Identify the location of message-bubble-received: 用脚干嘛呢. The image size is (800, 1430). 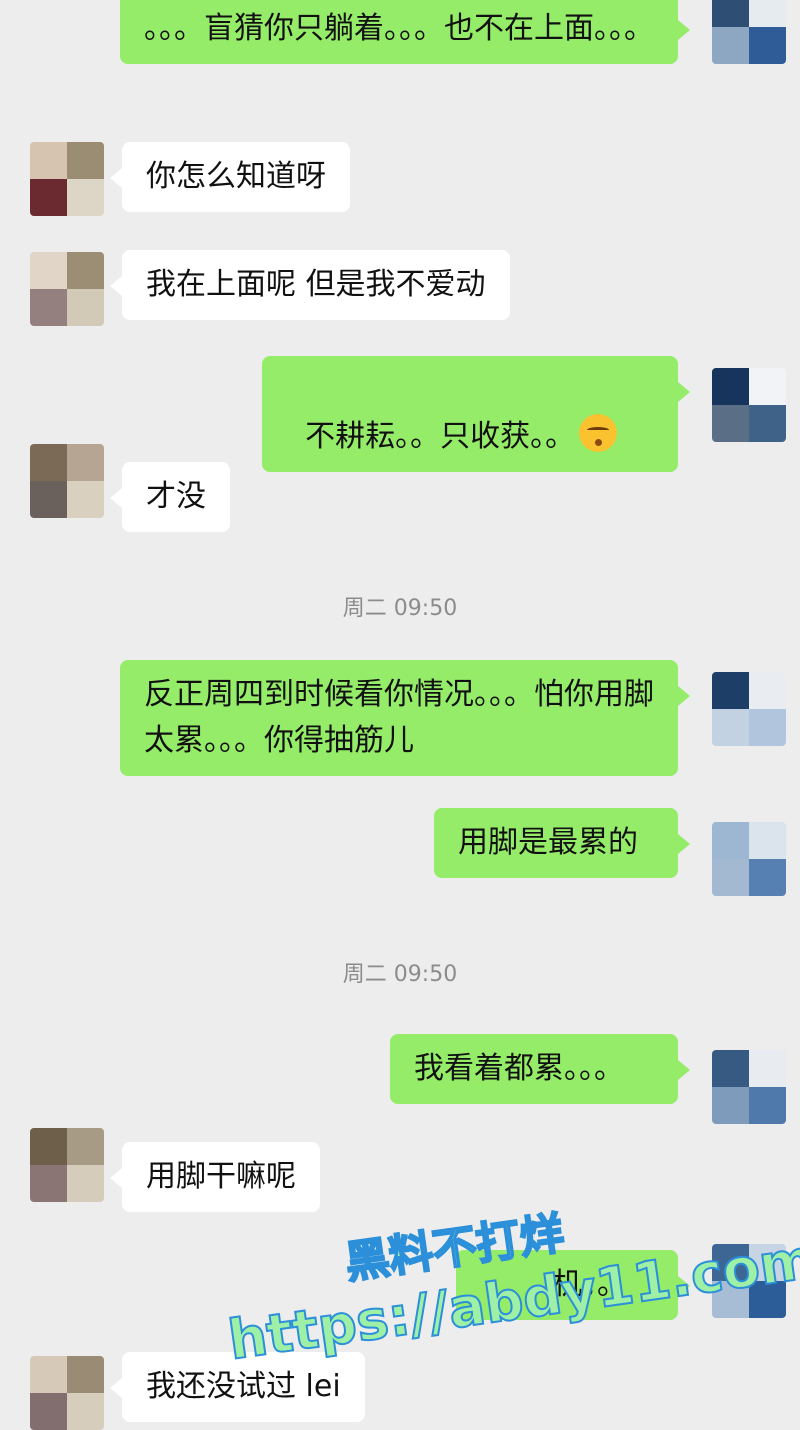
(215, 1177).